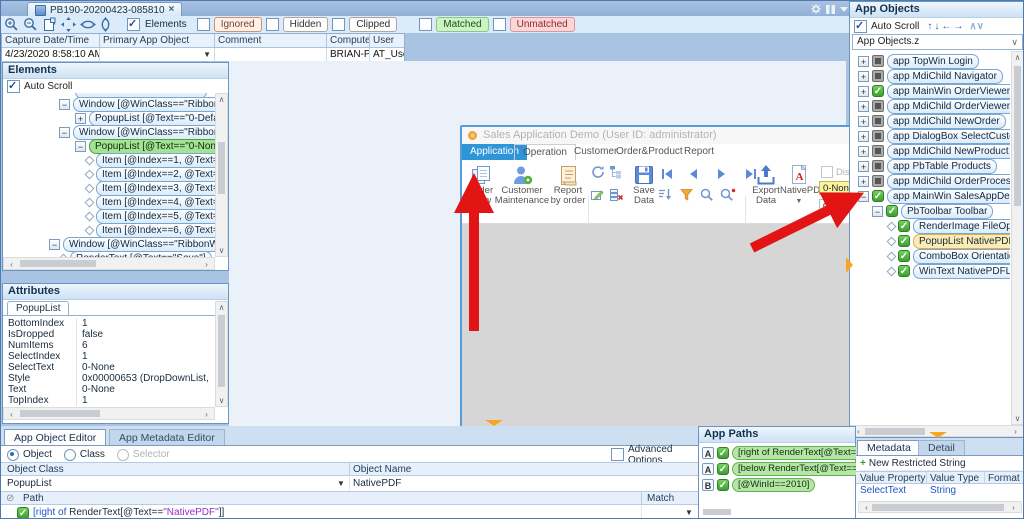 The width and height of the screenshot is (1024, 519). Describe the element at coordinates (11, 24) in the screenshot. I see `zoom-in-icon` at that location.